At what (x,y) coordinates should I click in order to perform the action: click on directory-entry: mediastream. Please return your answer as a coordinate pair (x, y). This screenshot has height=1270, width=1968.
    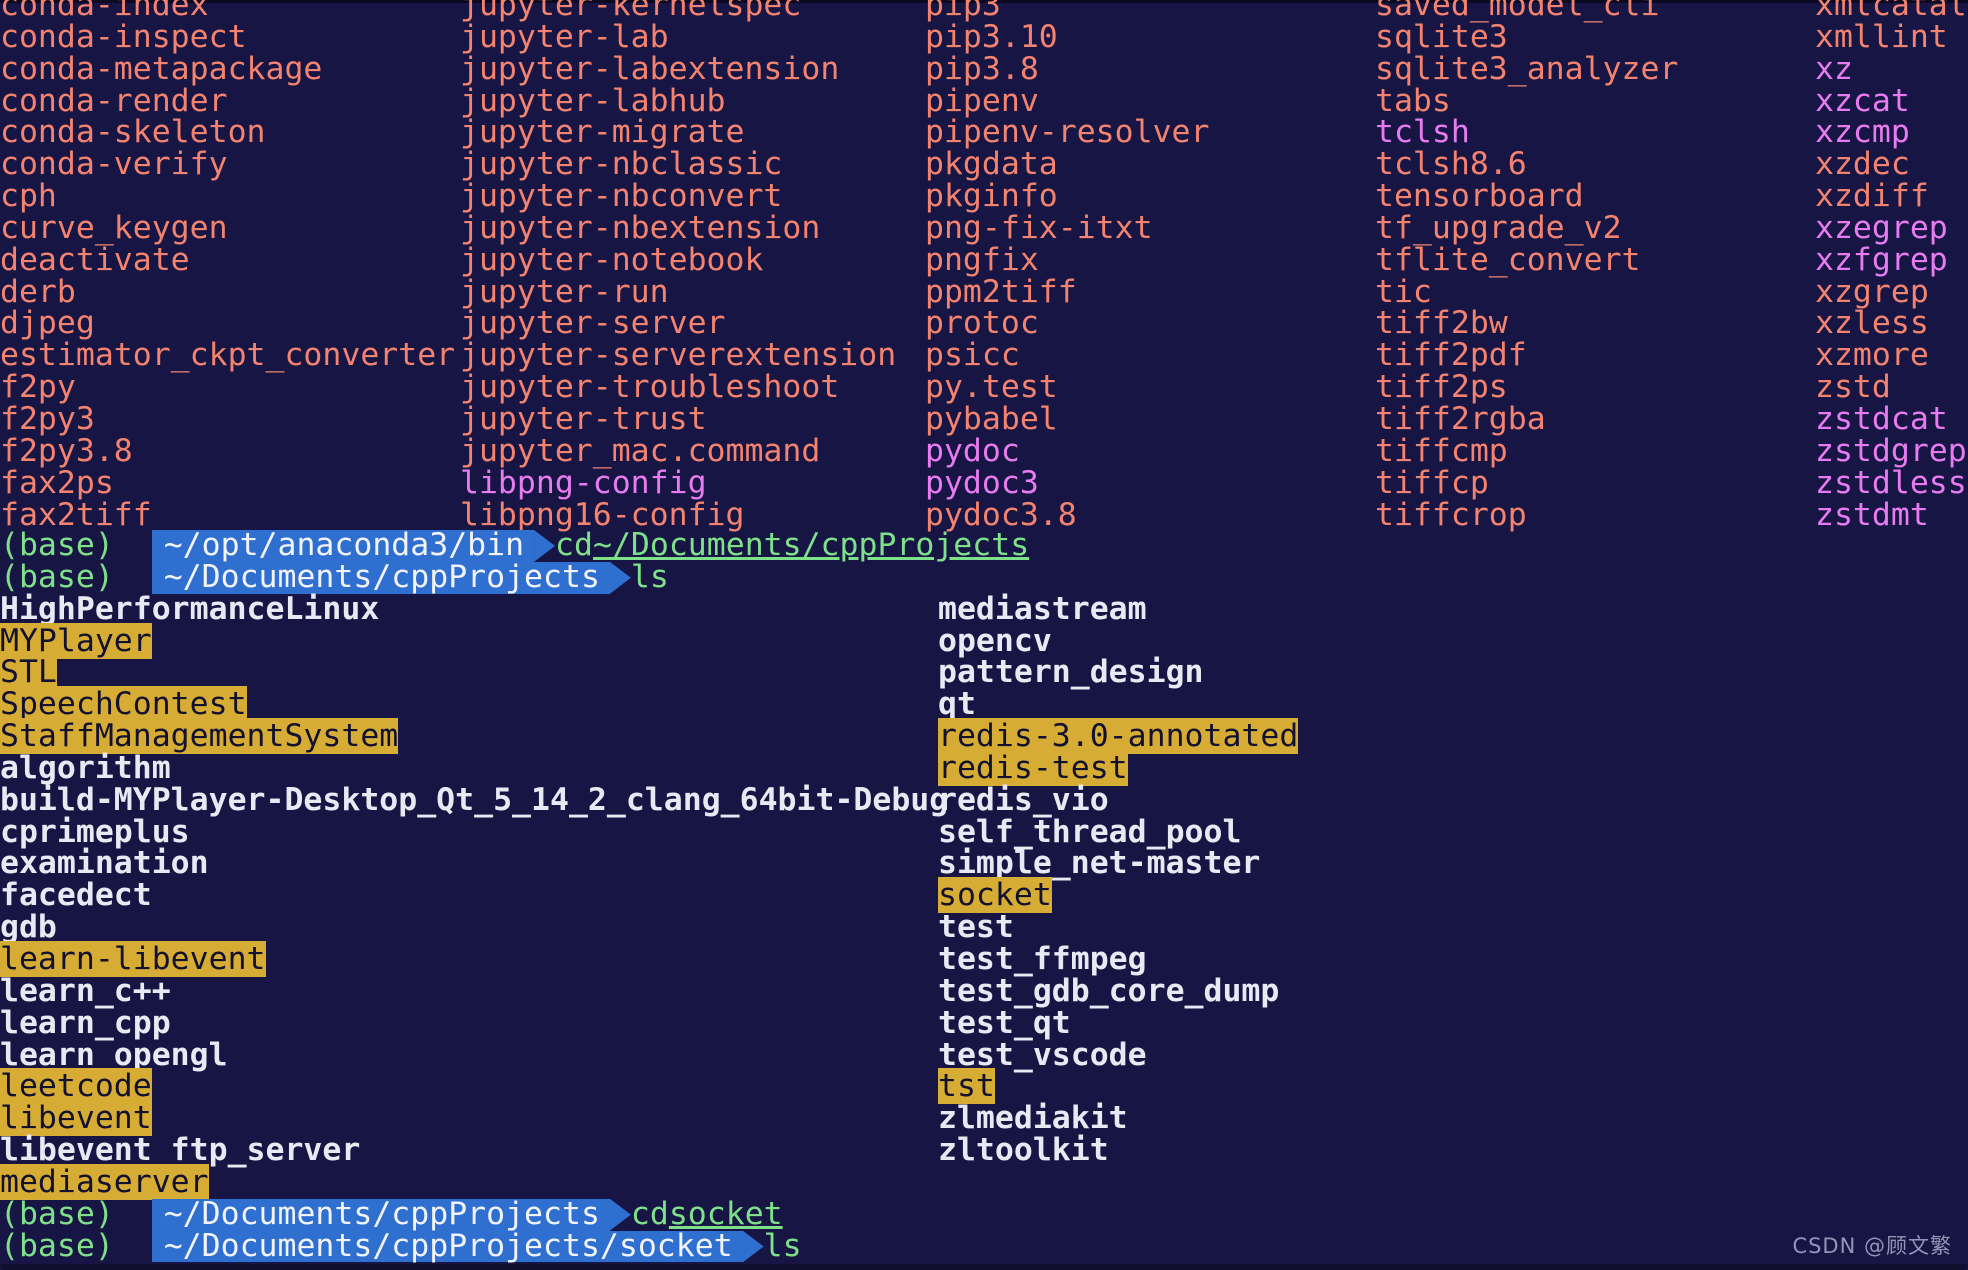
    Looking at the image, I should click on (1042, 609).